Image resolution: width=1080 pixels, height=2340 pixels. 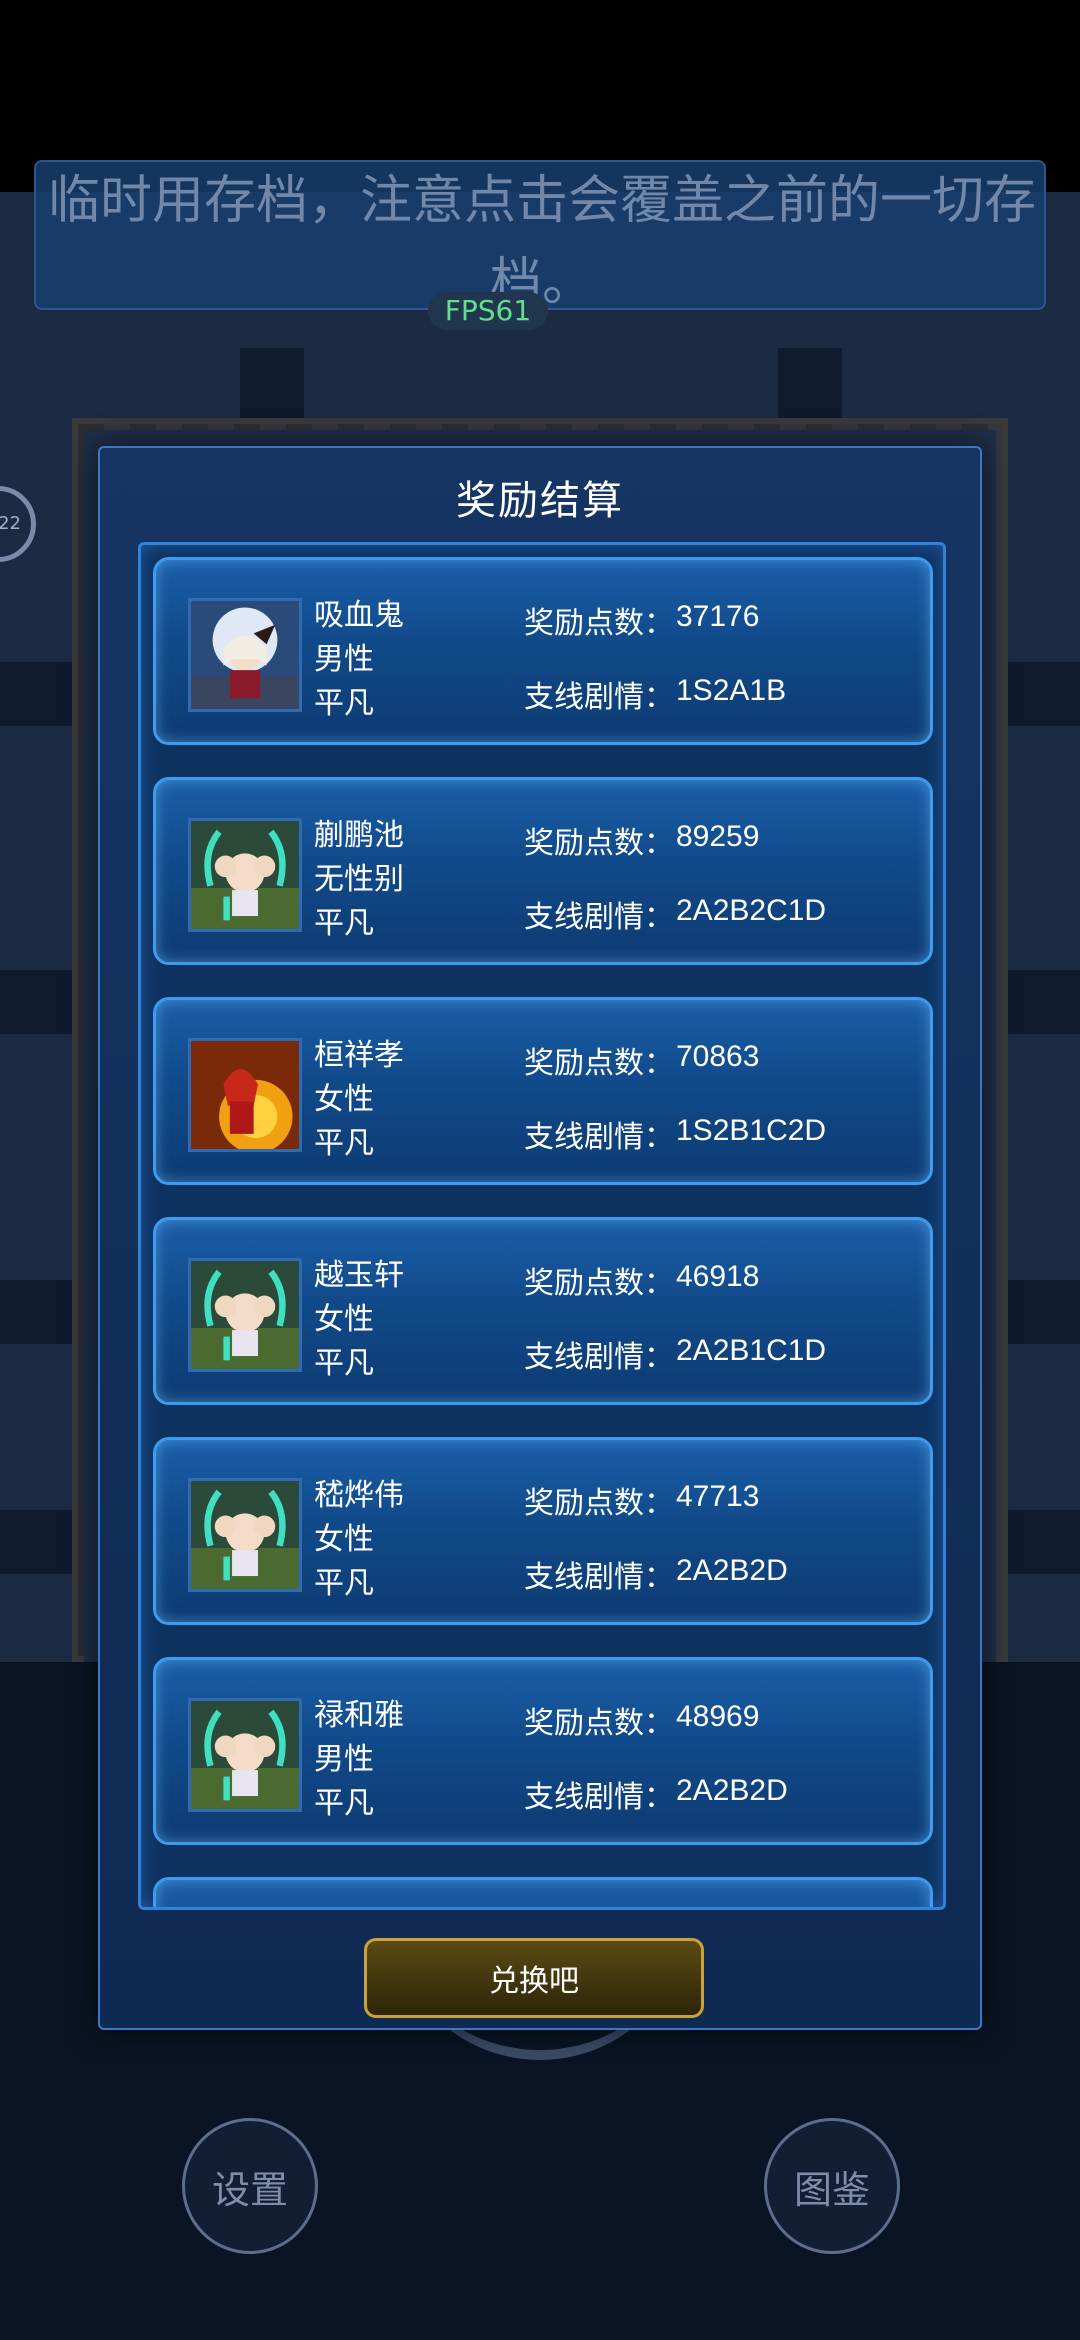 What do you see at coordinates (359, 835) in the screenshot?
I see `character-name: 蒯鹏池` at bounding box center [359, 835].